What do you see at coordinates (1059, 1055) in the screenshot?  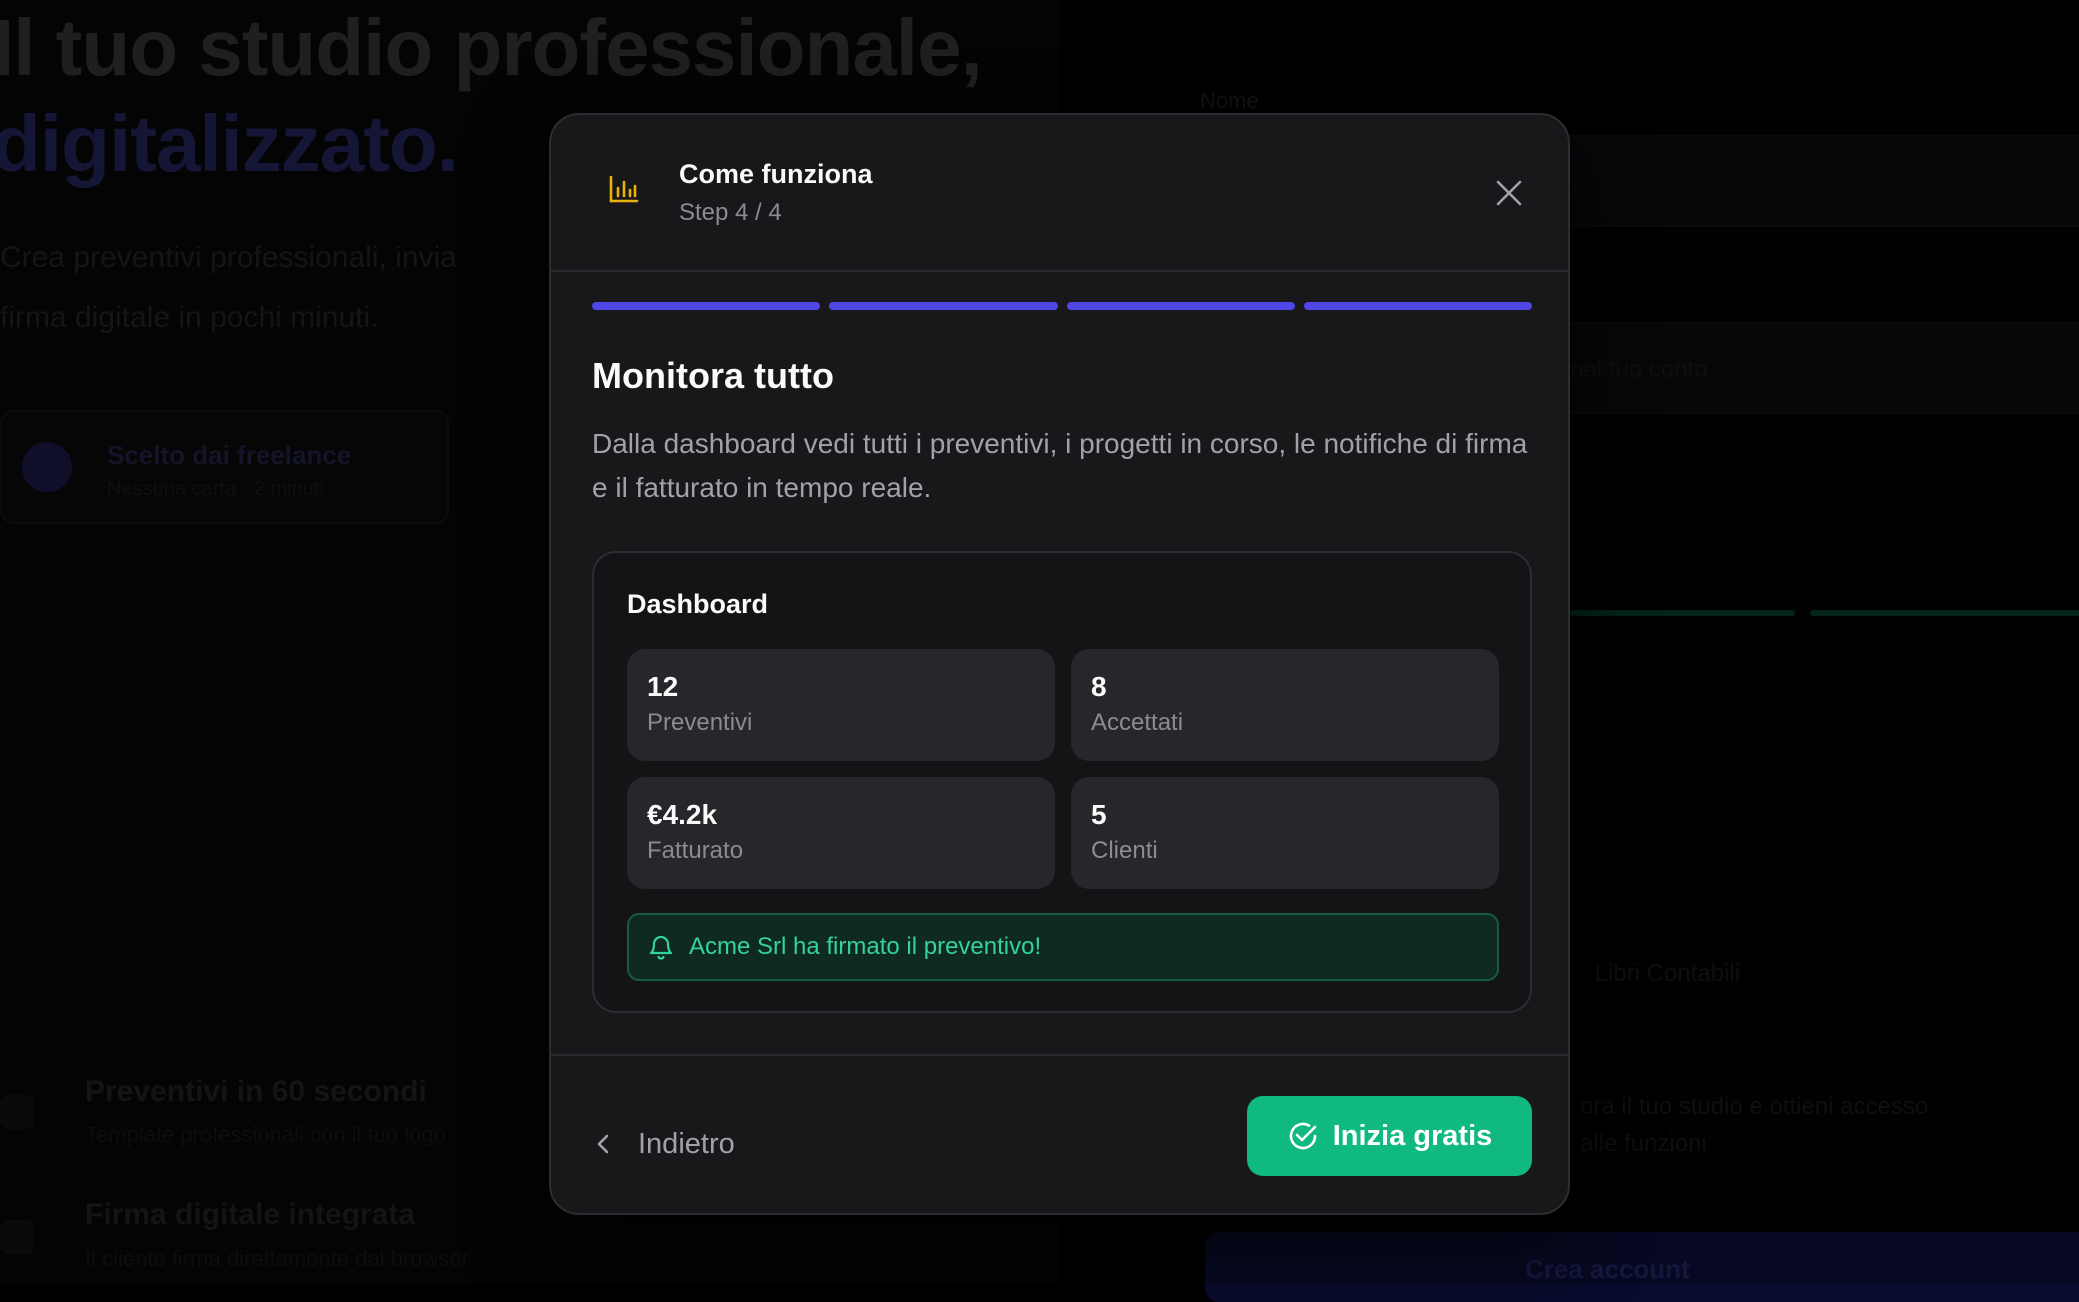 I see `footer-divider` at bounding box center [1059, 1055].